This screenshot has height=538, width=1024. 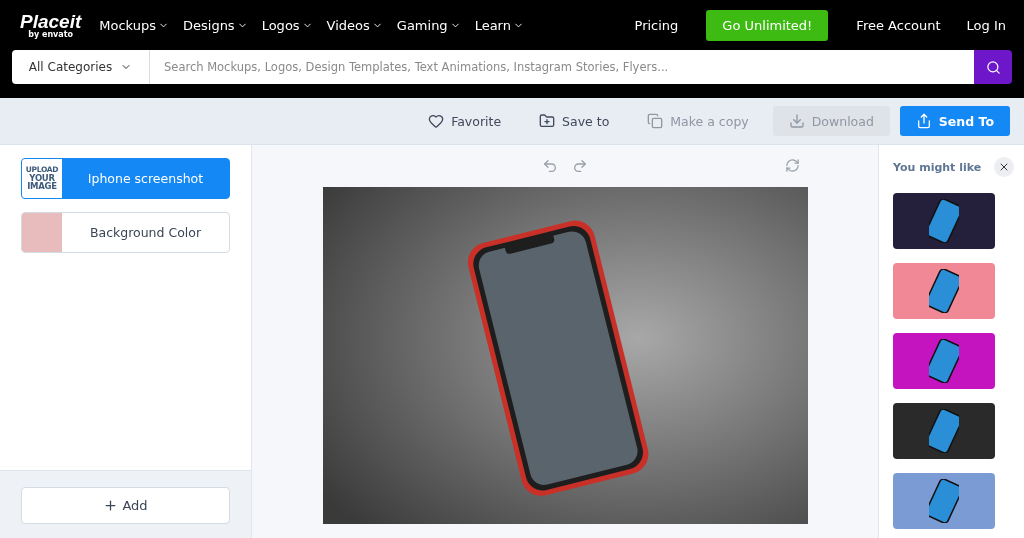 I want to click on save-button: Save to, so click(x=574, y=121).